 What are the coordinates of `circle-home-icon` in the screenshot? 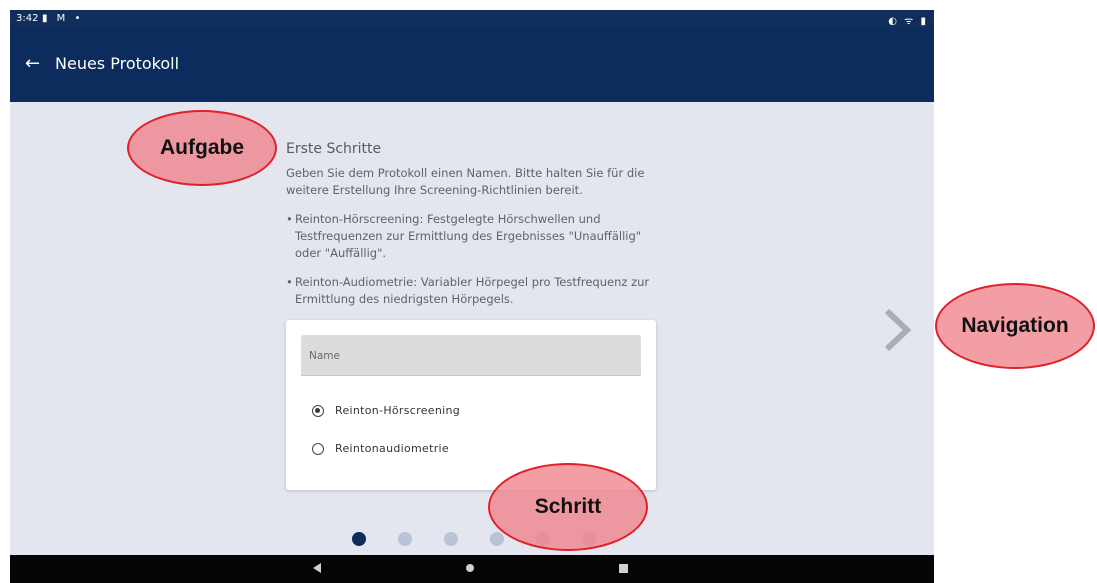 It's located at (470, 568).